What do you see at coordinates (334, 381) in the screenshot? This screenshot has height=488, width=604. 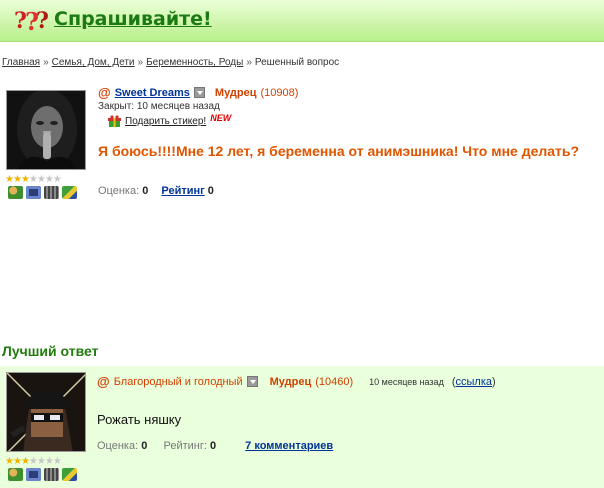 I see `author-points: (10460)` at bounding box center [334, 381].